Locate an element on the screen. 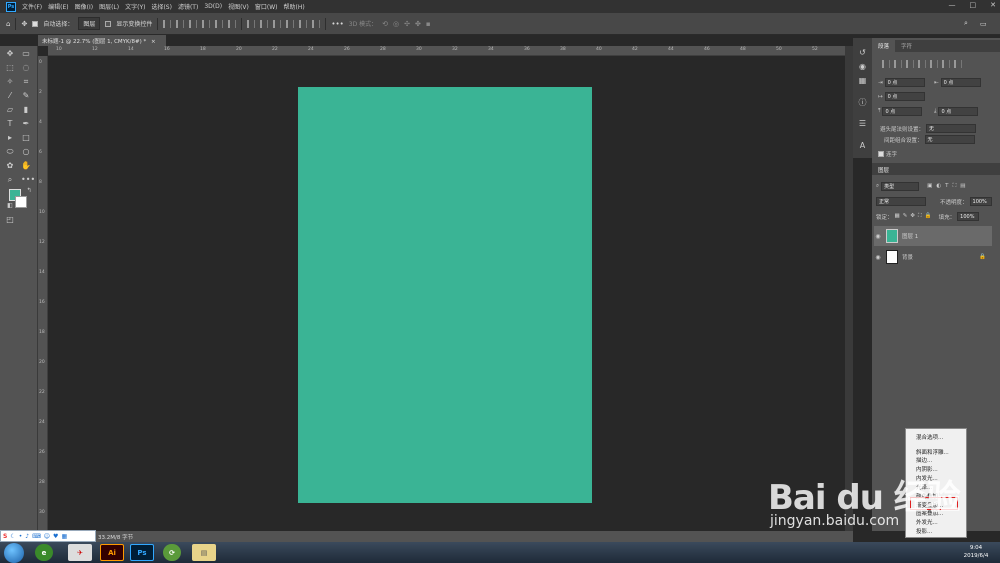 This screenshot has height=563, width=1000. user-icon: ☺ is located at coordinates (47, 536).